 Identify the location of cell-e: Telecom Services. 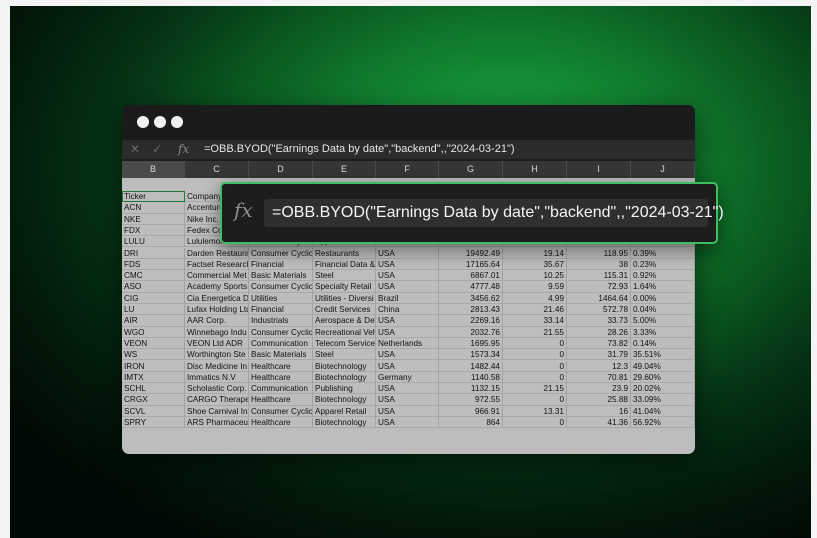
(344, 343).